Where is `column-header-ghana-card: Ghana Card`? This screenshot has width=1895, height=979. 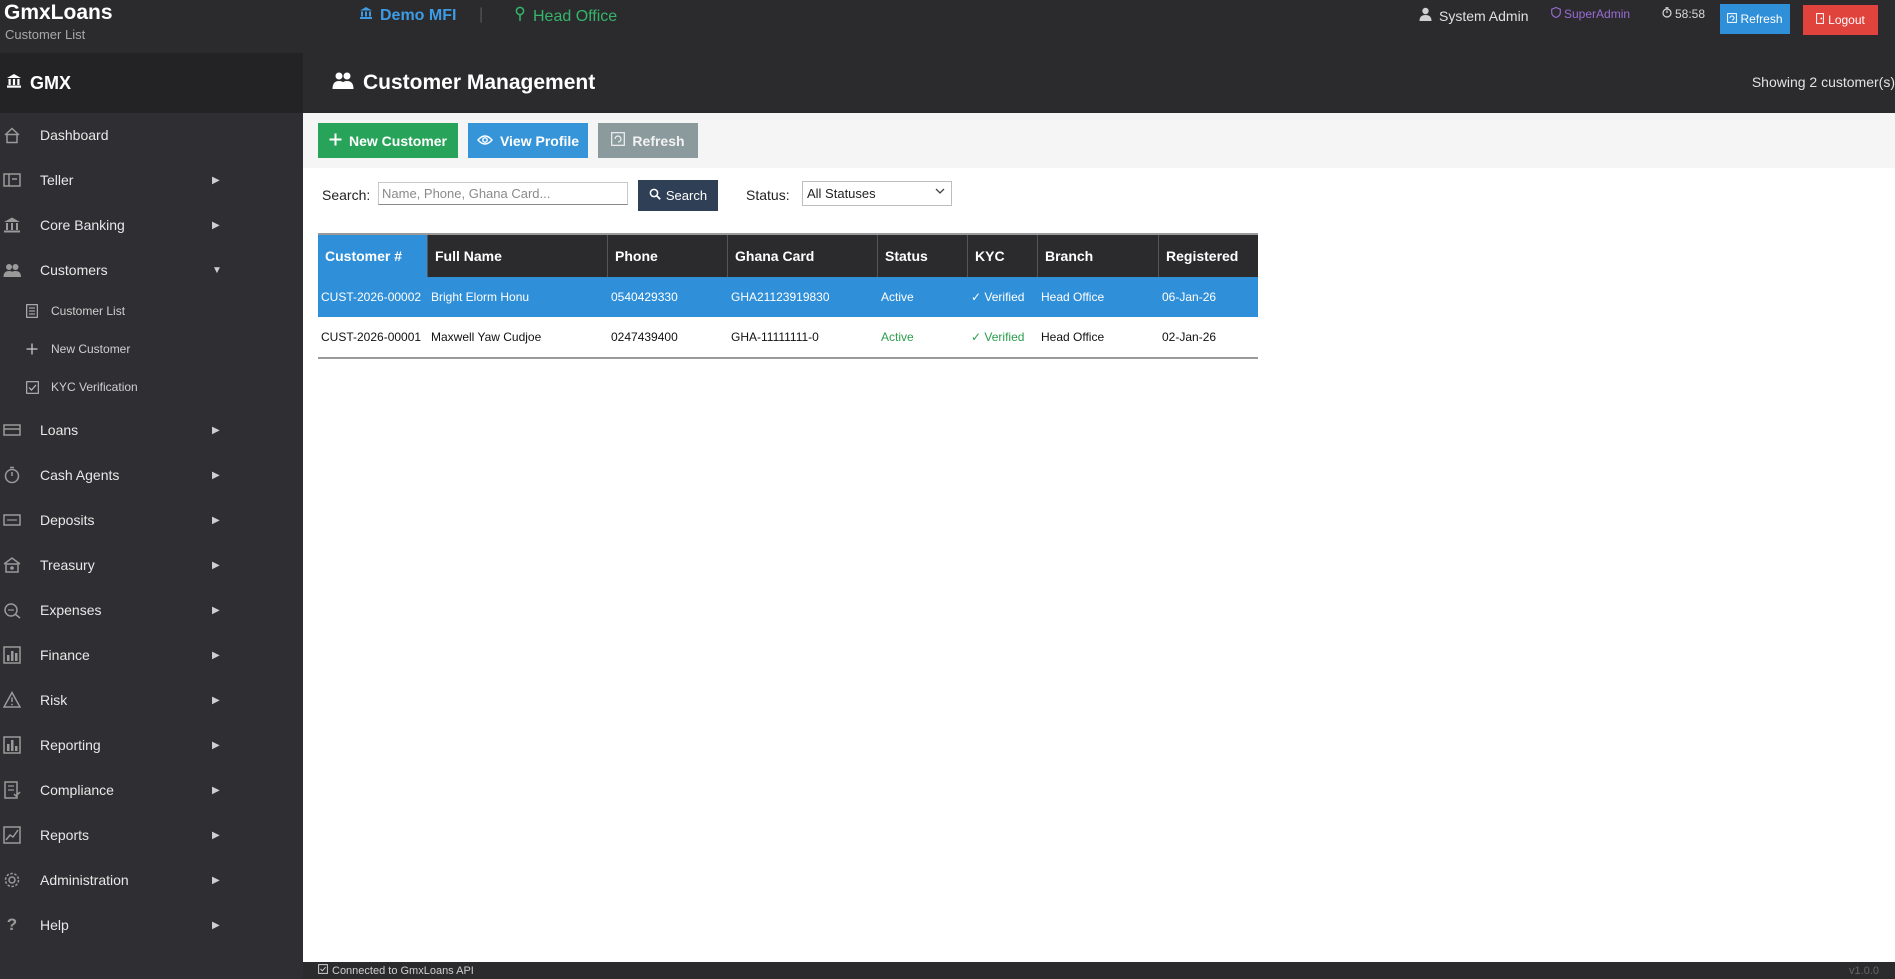 column-header-ghana-card: Ghana Card is located at coordinates (803, 256).